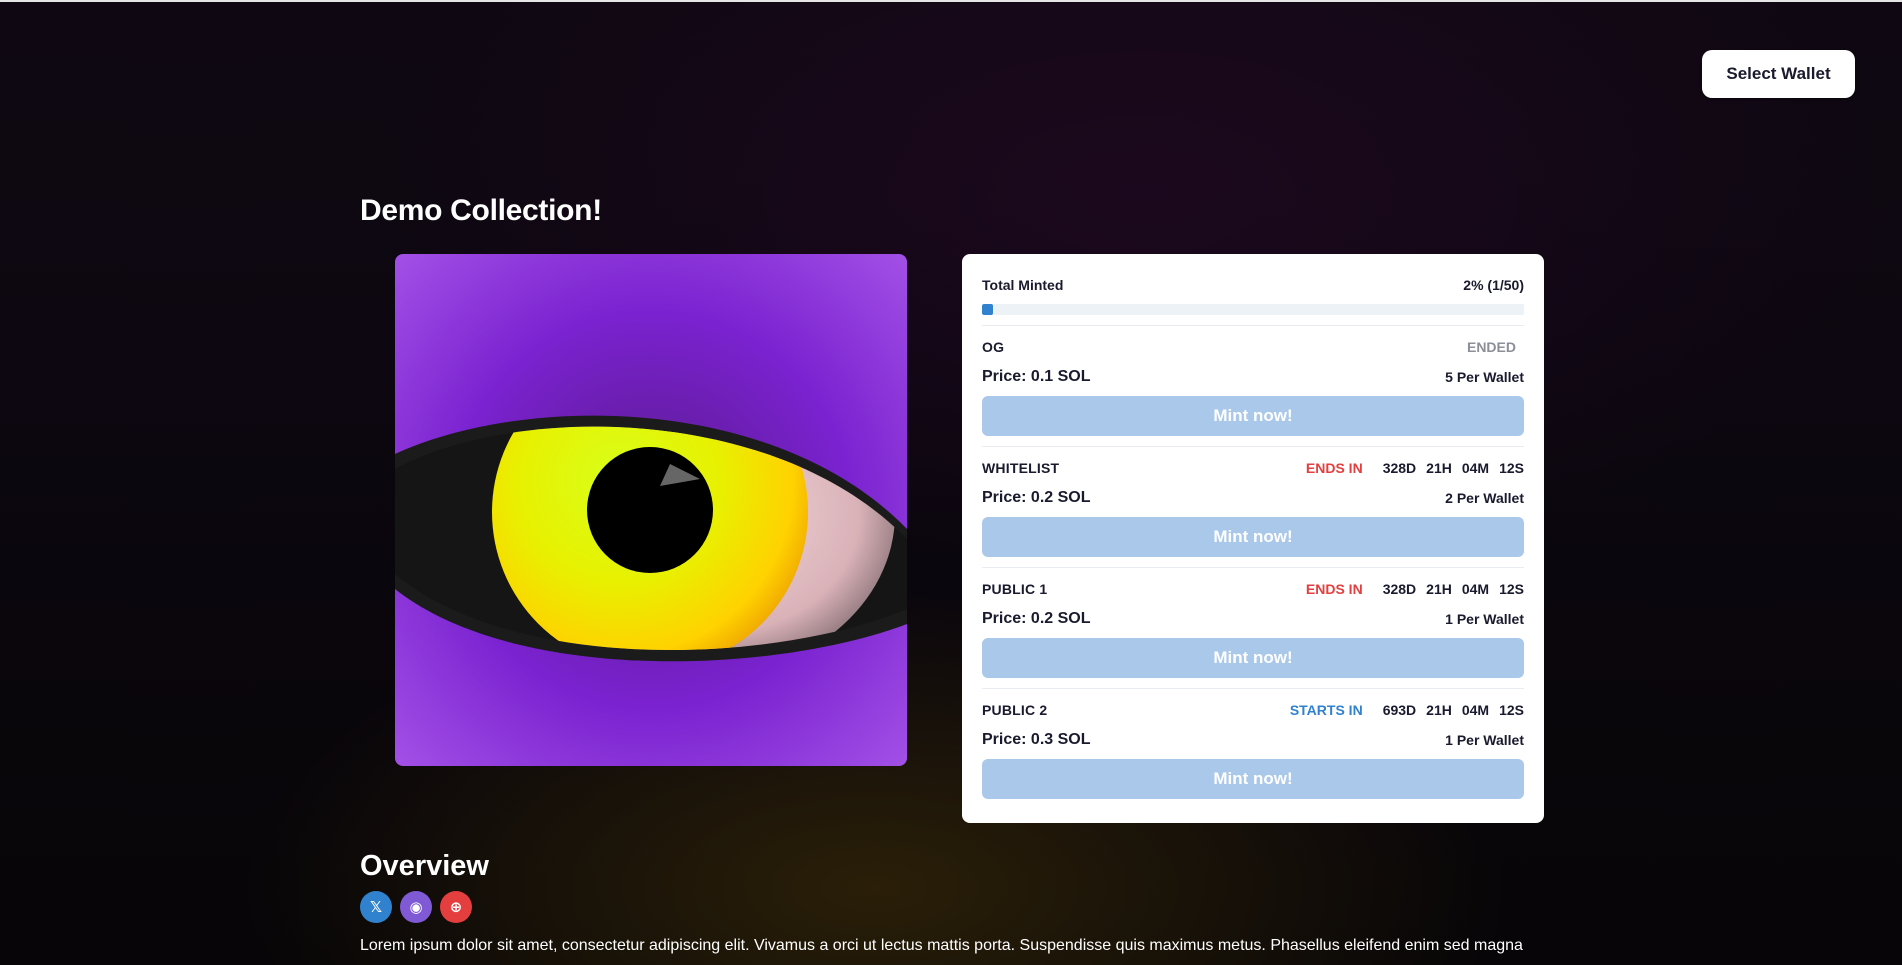  I want to click on total-minted-value: 2% (1/50), so click(1493, 285).